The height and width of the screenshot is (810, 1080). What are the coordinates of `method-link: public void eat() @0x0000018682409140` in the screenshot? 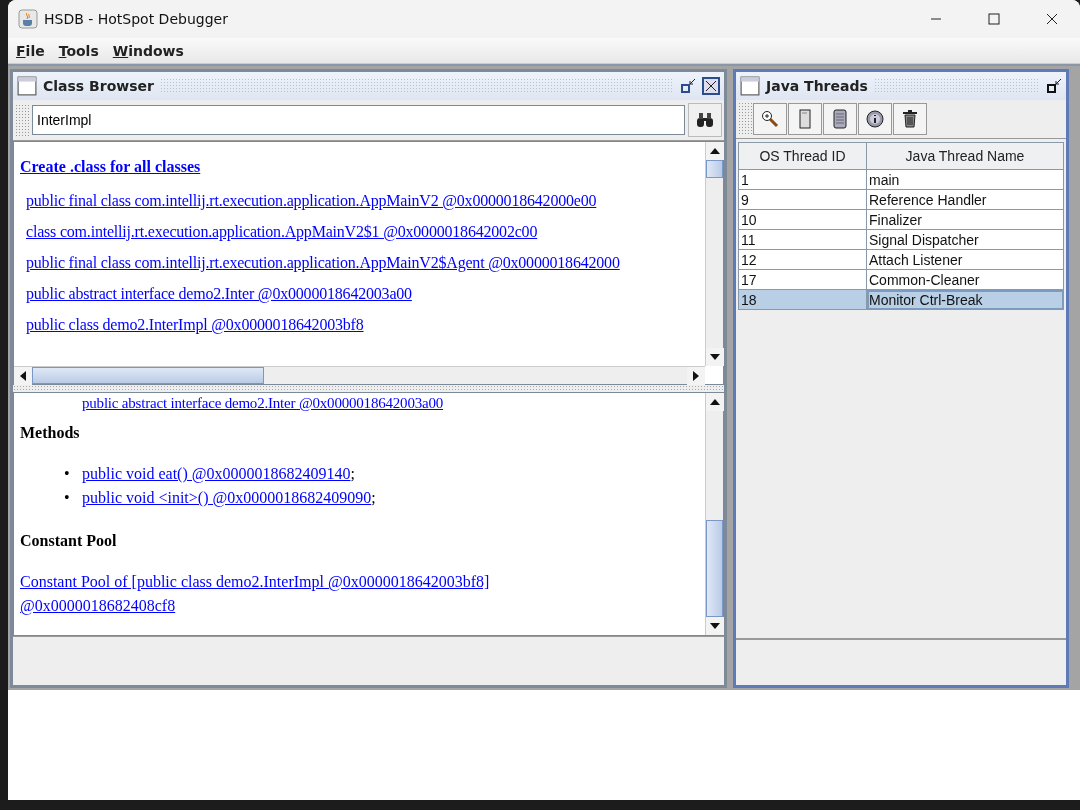 It's located at (216, 474).